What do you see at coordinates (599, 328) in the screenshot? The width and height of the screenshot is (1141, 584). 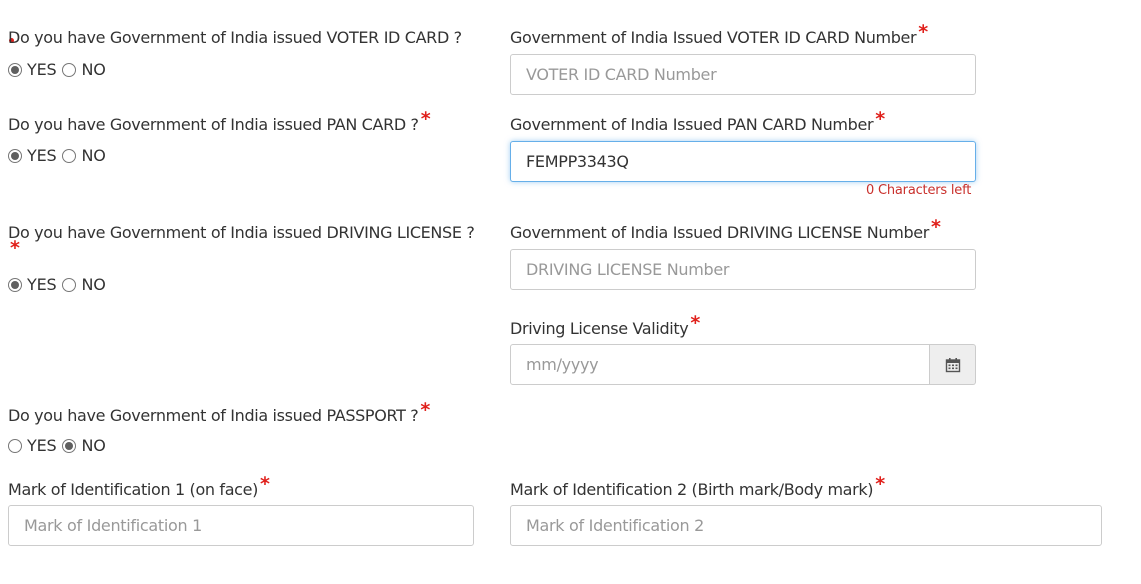 I see `driving-validity-label-text: Driving License Validity` at bounding box center [599, 328].